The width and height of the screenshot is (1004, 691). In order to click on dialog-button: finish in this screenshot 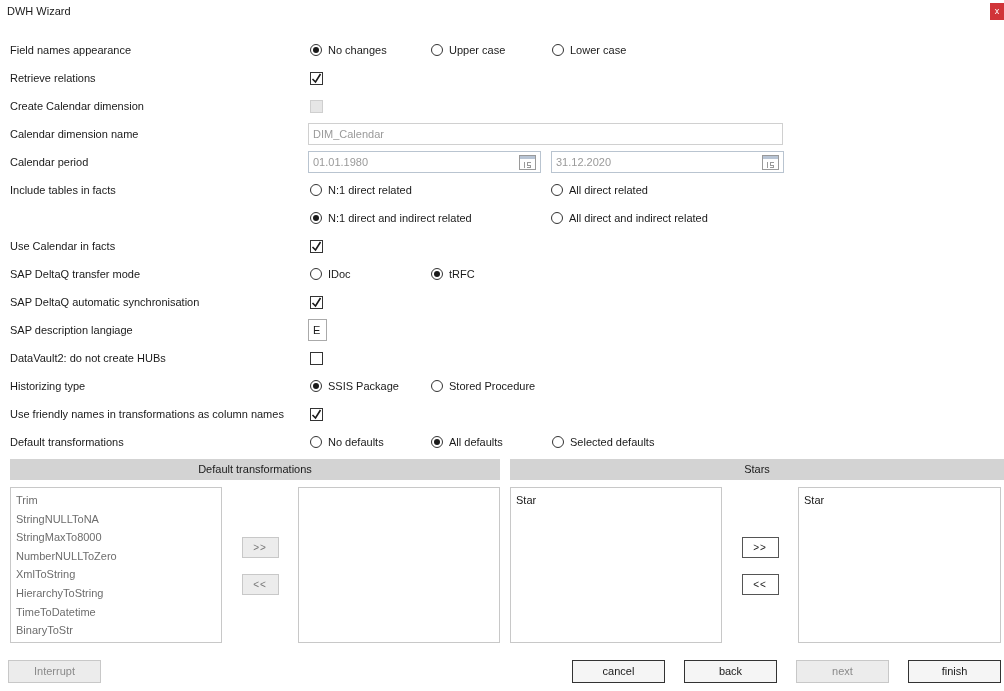, I will do `click(954, 671)`.